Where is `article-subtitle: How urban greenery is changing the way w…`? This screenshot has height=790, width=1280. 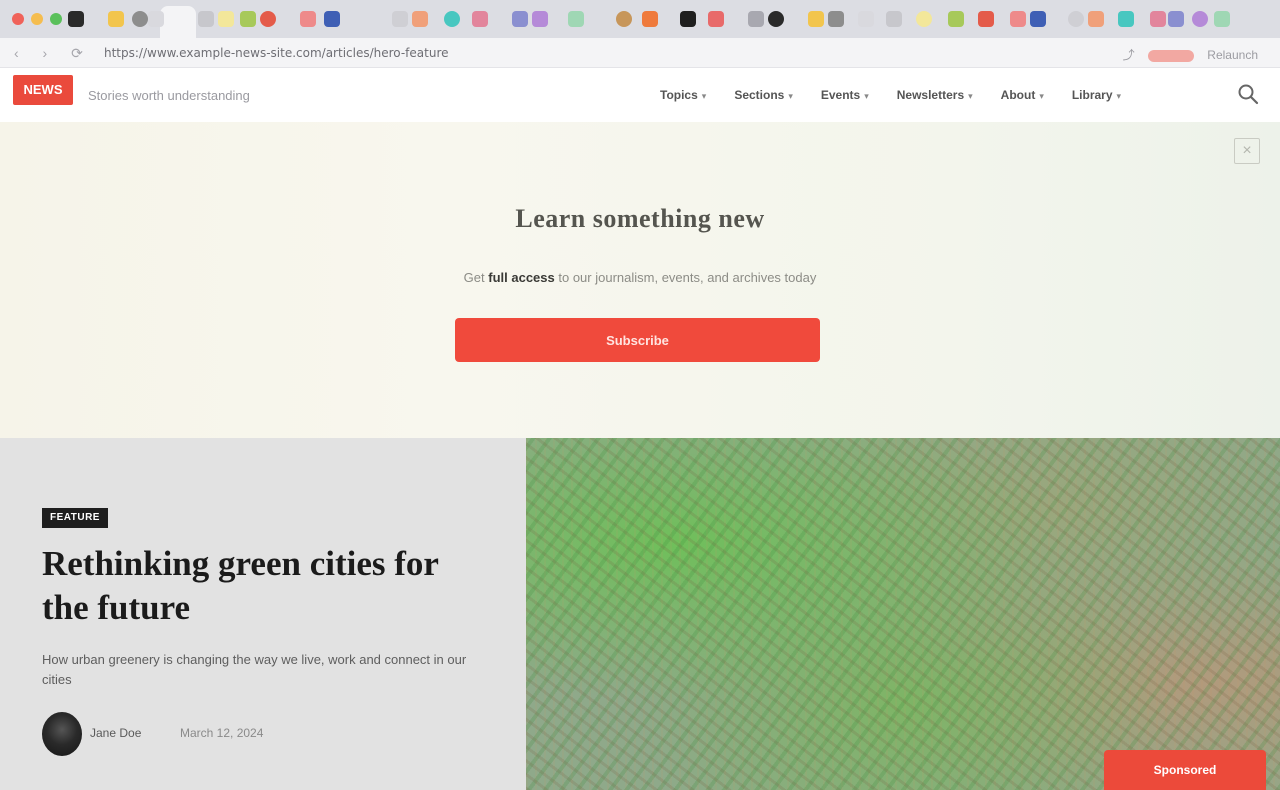
article-subtitle: How urban greenery is changing the way w… is located at coordinates (254, 669).